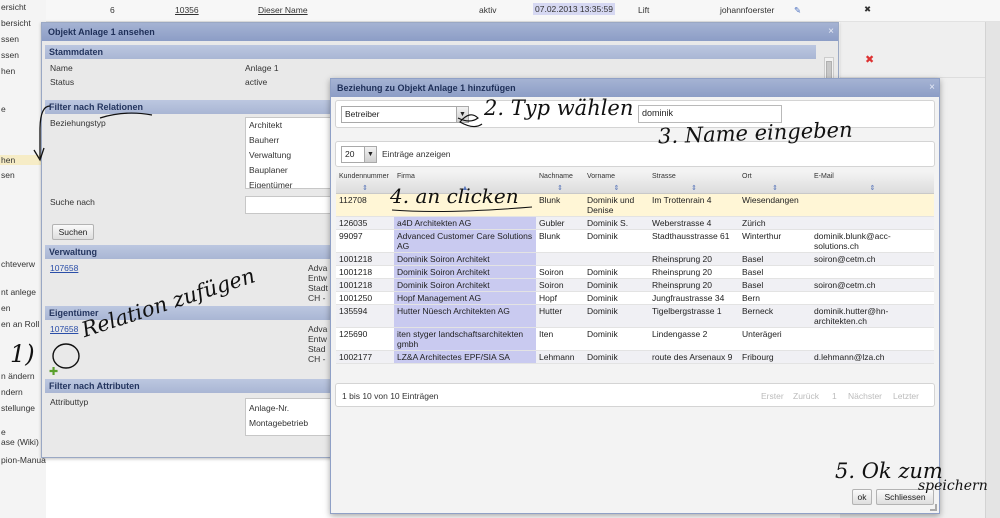 The image size is (1000, 518). Describe the element at coordinates (953, 486) in the screenshot. I see `annotation-step5b: speichern` at that location.